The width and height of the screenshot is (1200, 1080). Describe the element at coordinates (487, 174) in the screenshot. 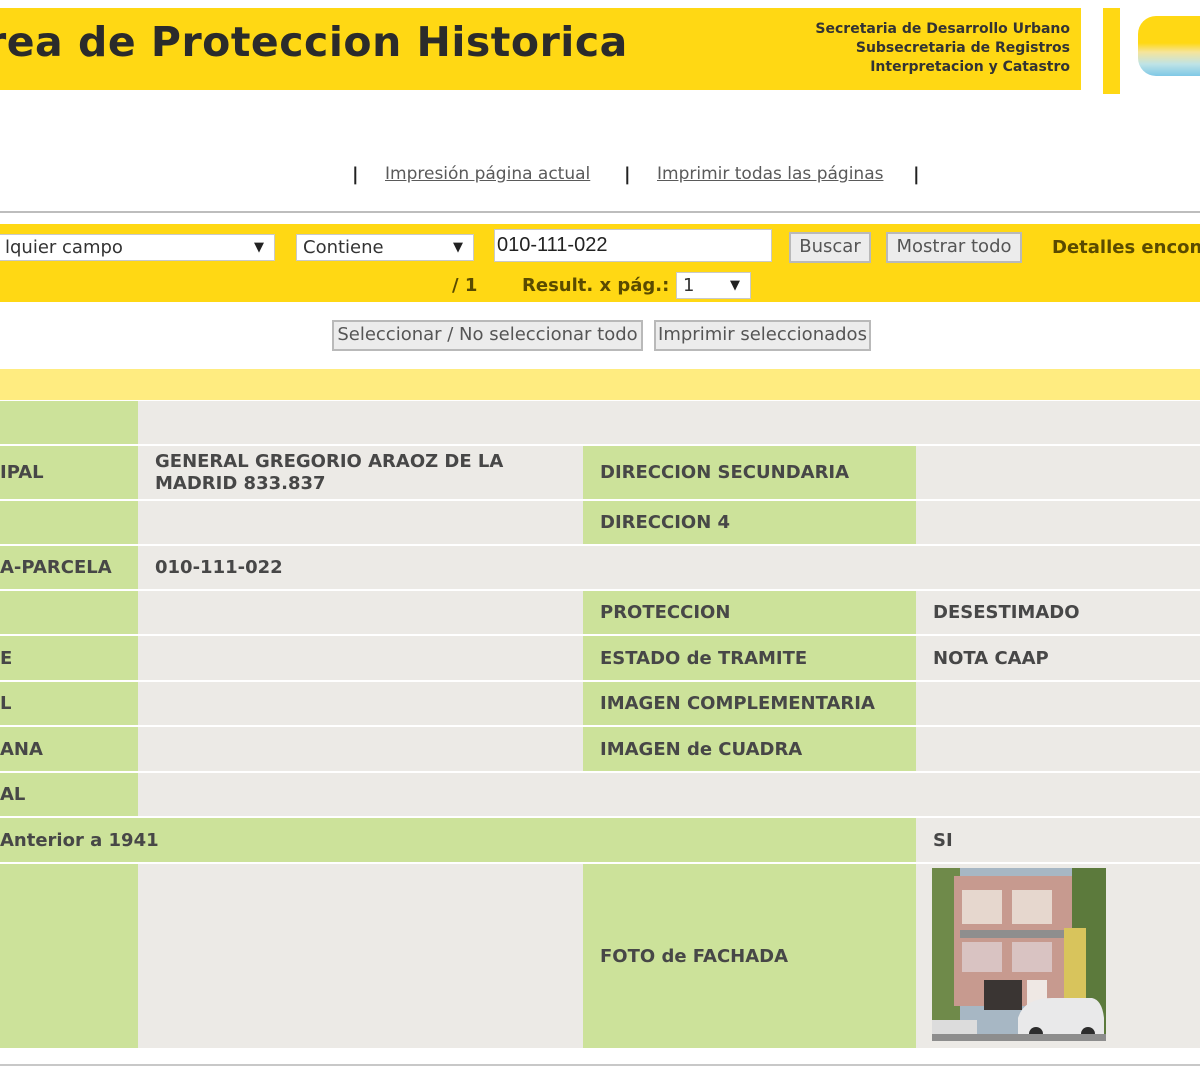

I see `print-current-page-link: Impresión página actual` at that location.